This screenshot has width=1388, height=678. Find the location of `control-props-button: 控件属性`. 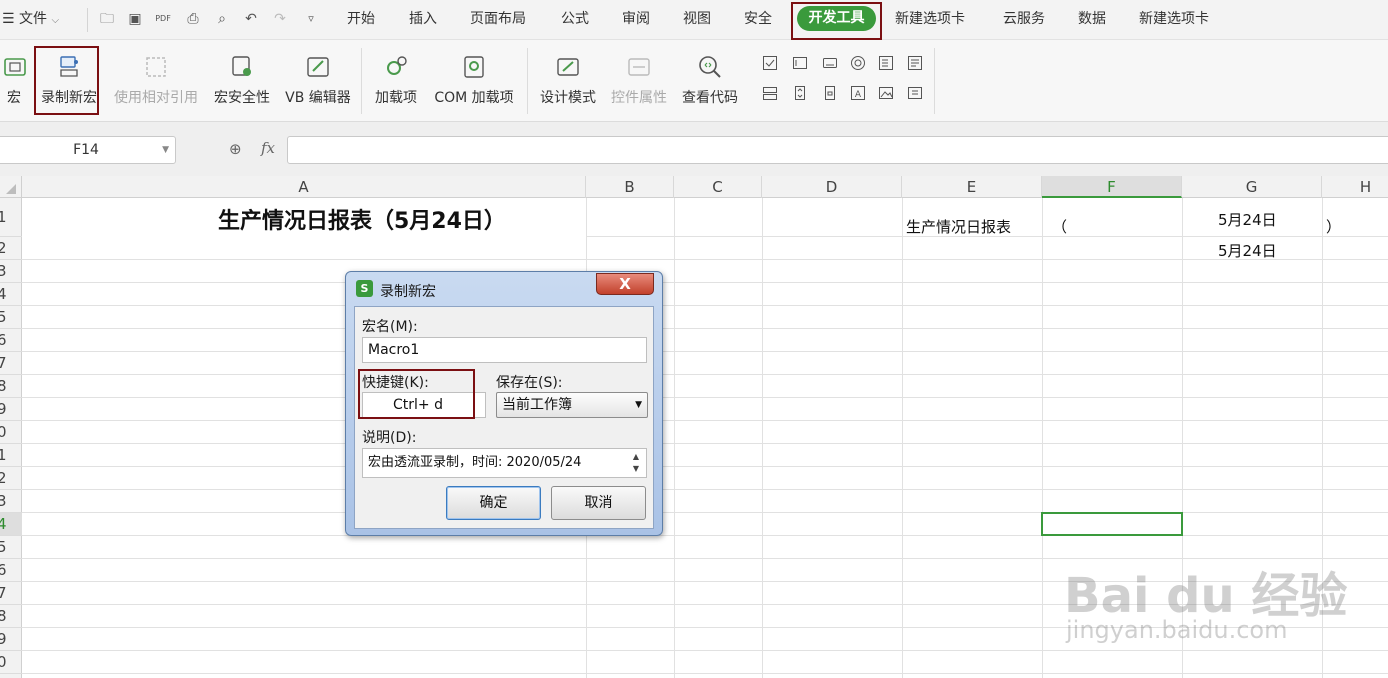

control-props-button: 控件属性 is located at coordinates (639, 80).